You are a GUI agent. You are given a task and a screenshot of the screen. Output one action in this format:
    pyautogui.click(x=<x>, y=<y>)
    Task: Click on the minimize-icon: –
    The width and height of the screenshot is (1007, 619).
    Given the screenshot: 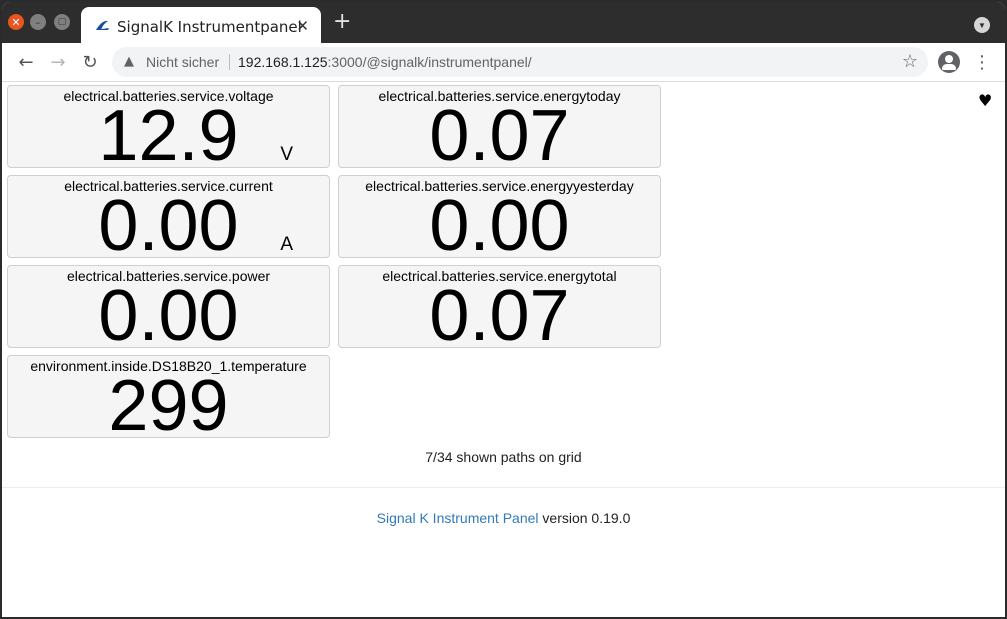 What is the action you would take?
    pyautogui.click(x=38, y=22)
    